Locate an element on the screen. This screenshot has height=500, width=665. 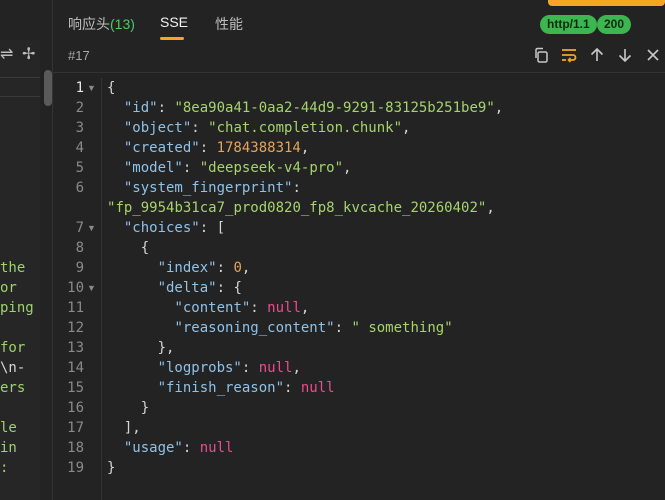
arrow-down-icon is located at coordinates (625, 55).